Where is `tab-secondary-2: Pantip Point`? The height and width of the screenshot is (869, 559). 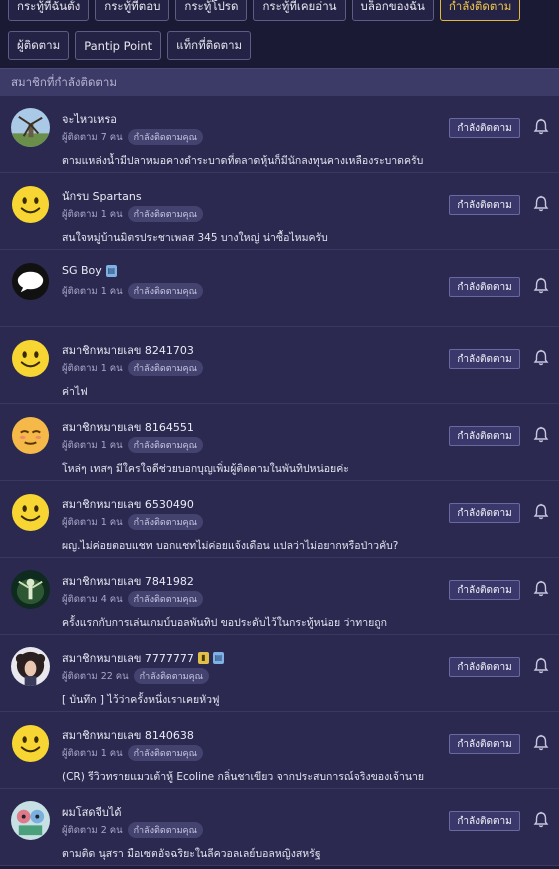
tab-secondary-2: Pantip Point is located at coordinates (118, 45).